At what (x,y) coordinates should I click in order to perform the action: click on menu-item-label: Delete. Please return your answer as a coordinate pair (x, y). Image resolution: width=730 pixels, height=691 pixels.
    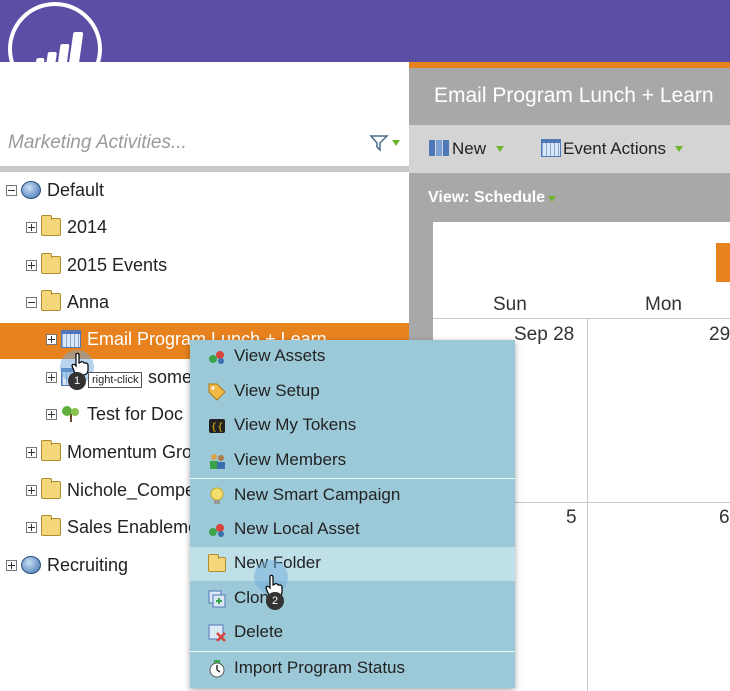
    Looking at the image, I should click on (259, 631).